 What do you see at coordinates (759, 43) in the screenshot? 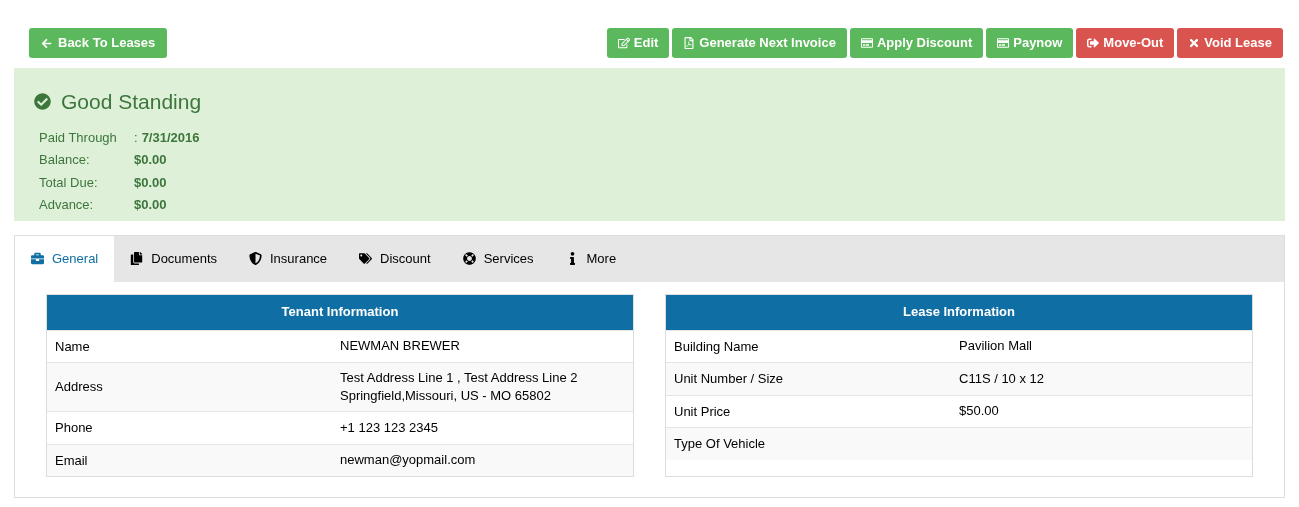
I see `action-button: Generate Next Invoice` at bounding box center [759, 43].